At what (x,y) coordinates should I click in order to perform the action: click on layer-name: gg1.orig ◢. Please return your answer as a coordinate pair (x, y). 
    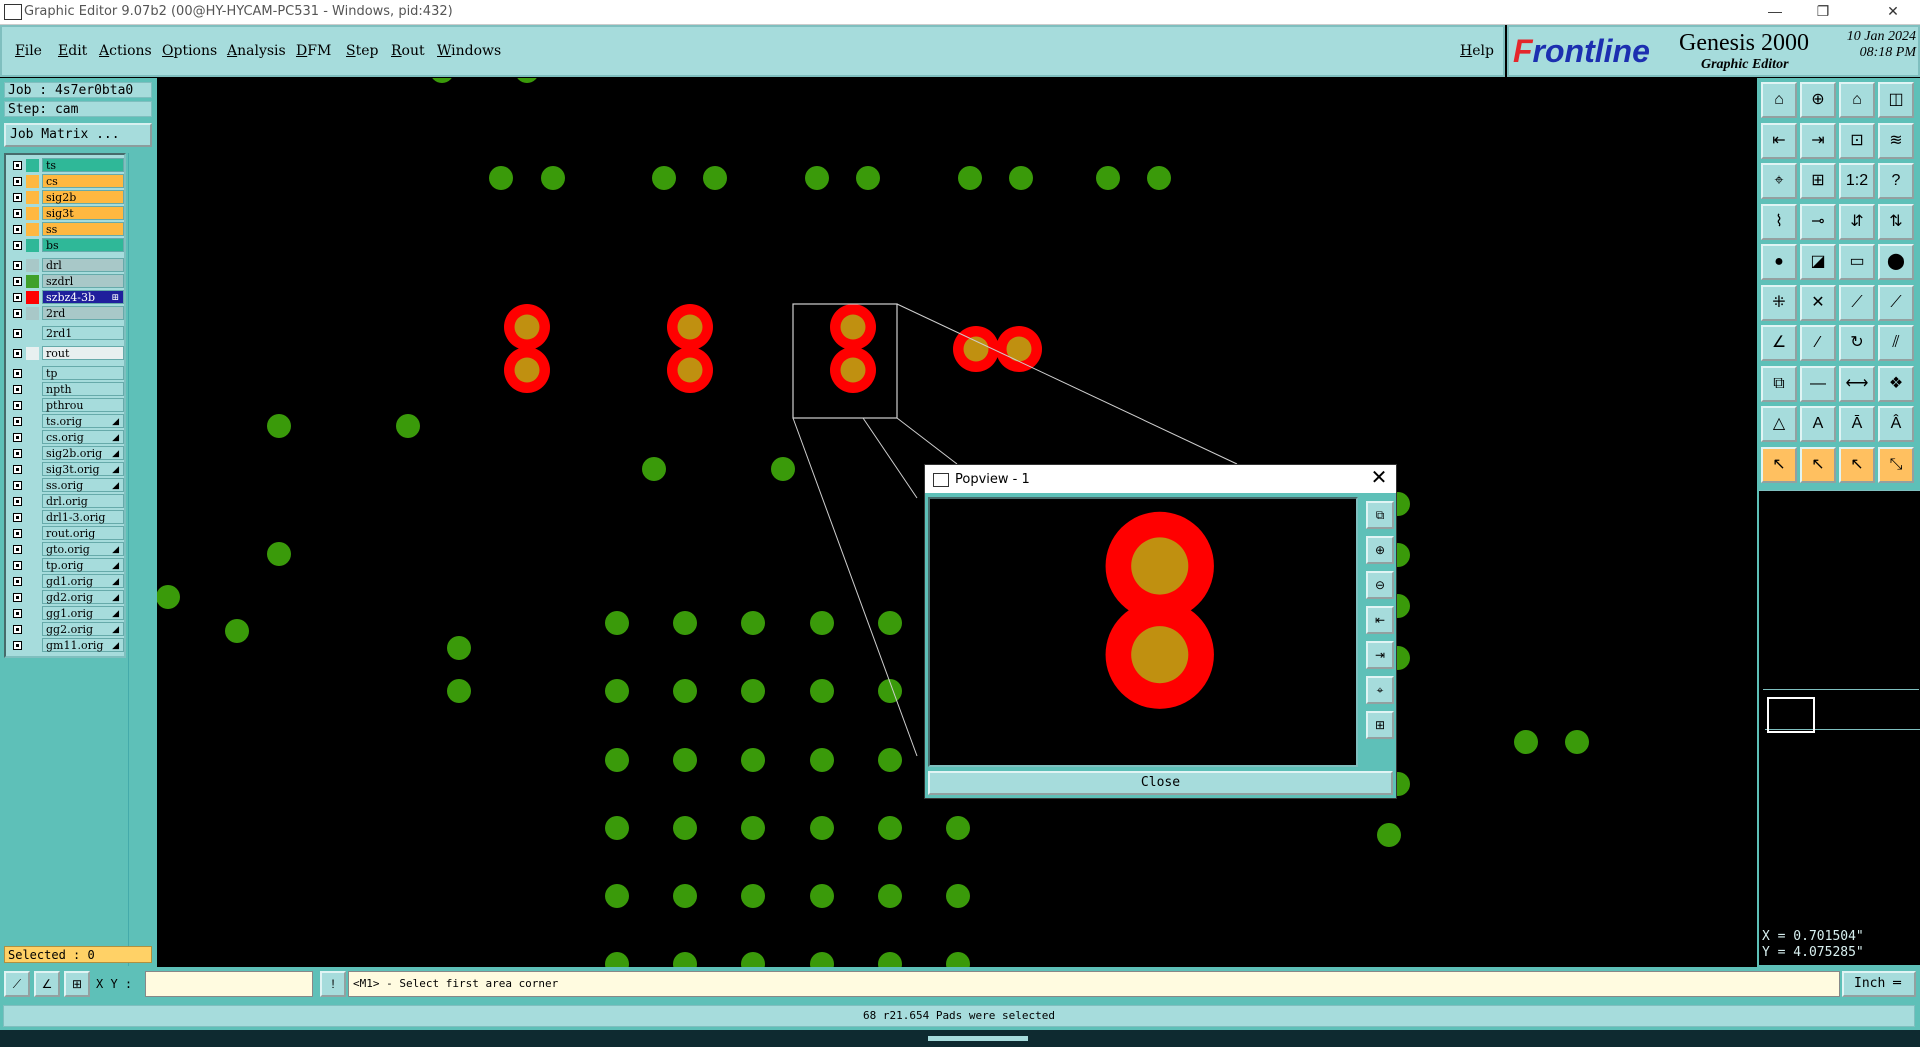
    Looking at the image, I should click on (83, 613).